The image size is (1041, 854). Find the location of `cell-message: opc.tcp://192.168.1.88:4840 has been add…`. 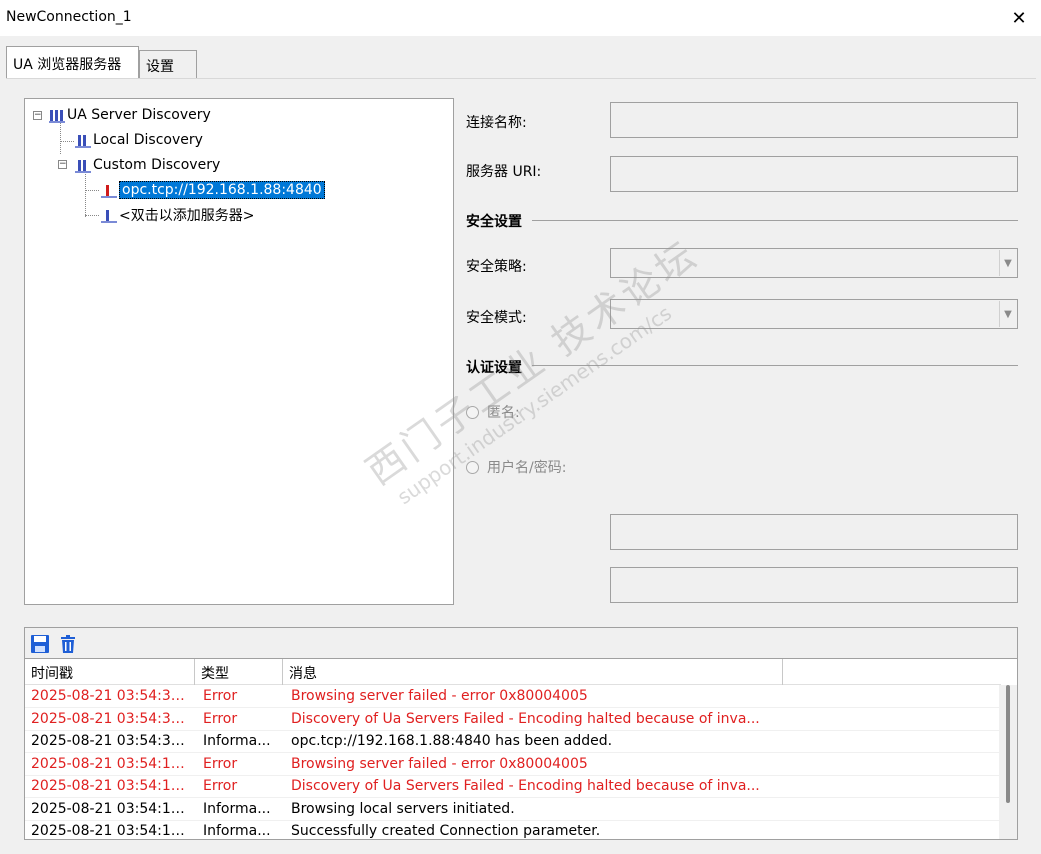

cell-message: opc.tcp://192.168.1.88:4840 has been add… is located at coordinates (452, 741).